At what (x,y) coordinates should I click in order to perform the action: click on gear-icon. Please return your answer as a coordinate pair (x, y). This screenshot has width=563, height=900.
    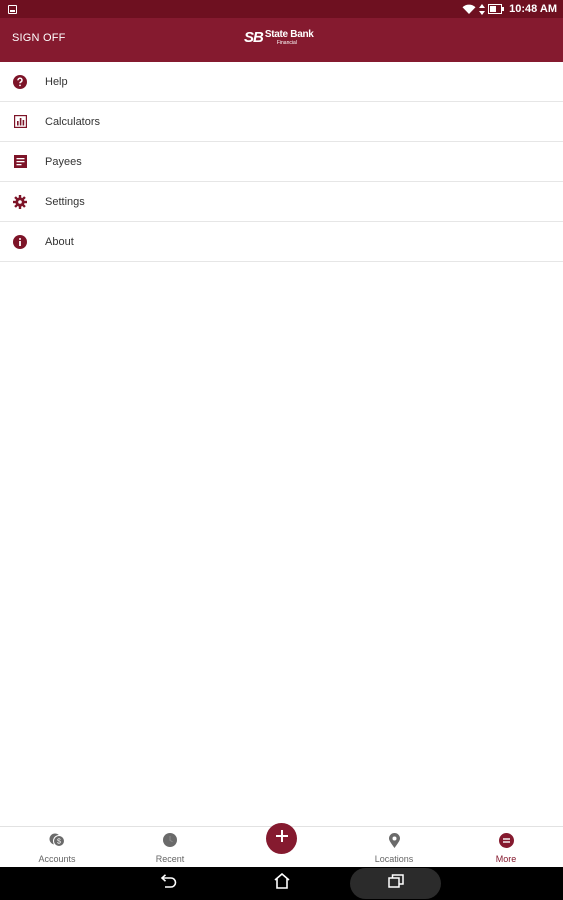
    Looking at the image, I should click on (20, 202).